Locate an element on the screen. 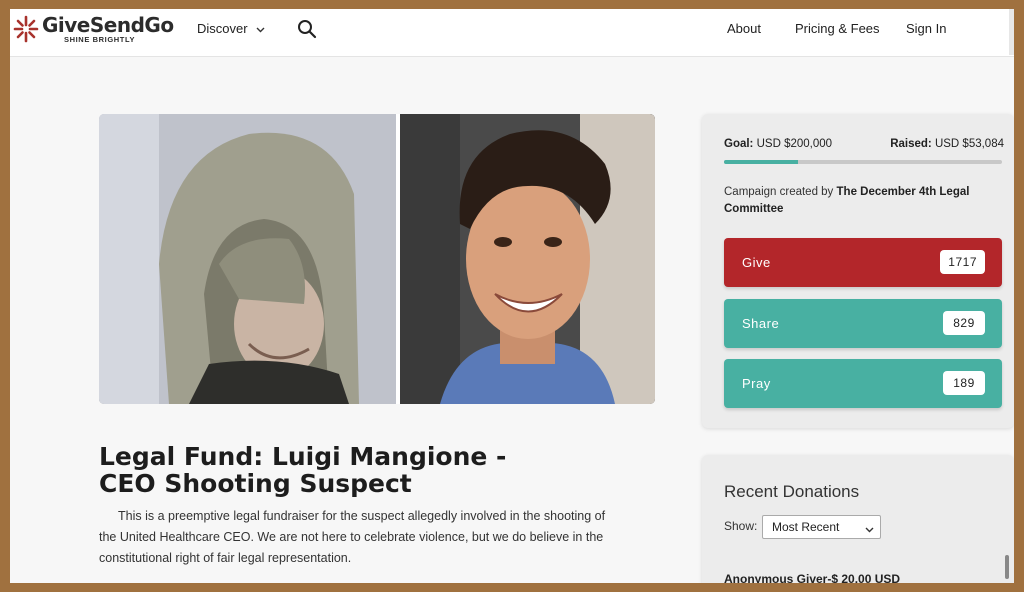  nav-signin-link: Sign In is located at coordinates (926, 28).